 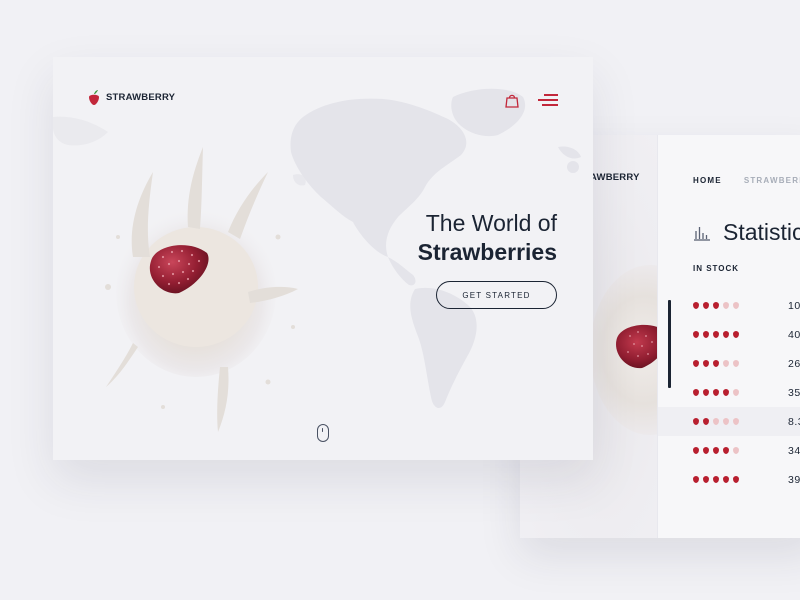 I want to click on stock-value: 35., so click(x=794, y=392).